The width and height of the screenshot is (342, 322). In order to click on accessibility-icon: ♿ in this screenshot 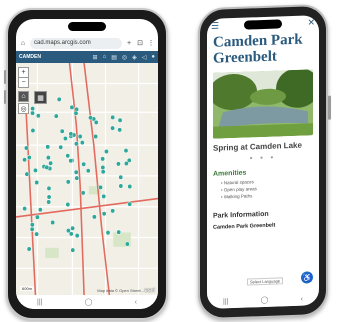, I will do `click(307, 277)`.